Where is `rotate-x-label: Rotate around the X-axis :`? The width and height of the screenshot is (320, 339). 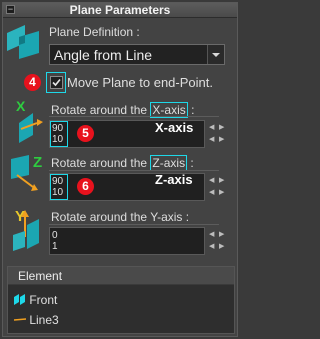
rotate-x-label: Rotate around the X-axis : is located at coordinates (123, 110).